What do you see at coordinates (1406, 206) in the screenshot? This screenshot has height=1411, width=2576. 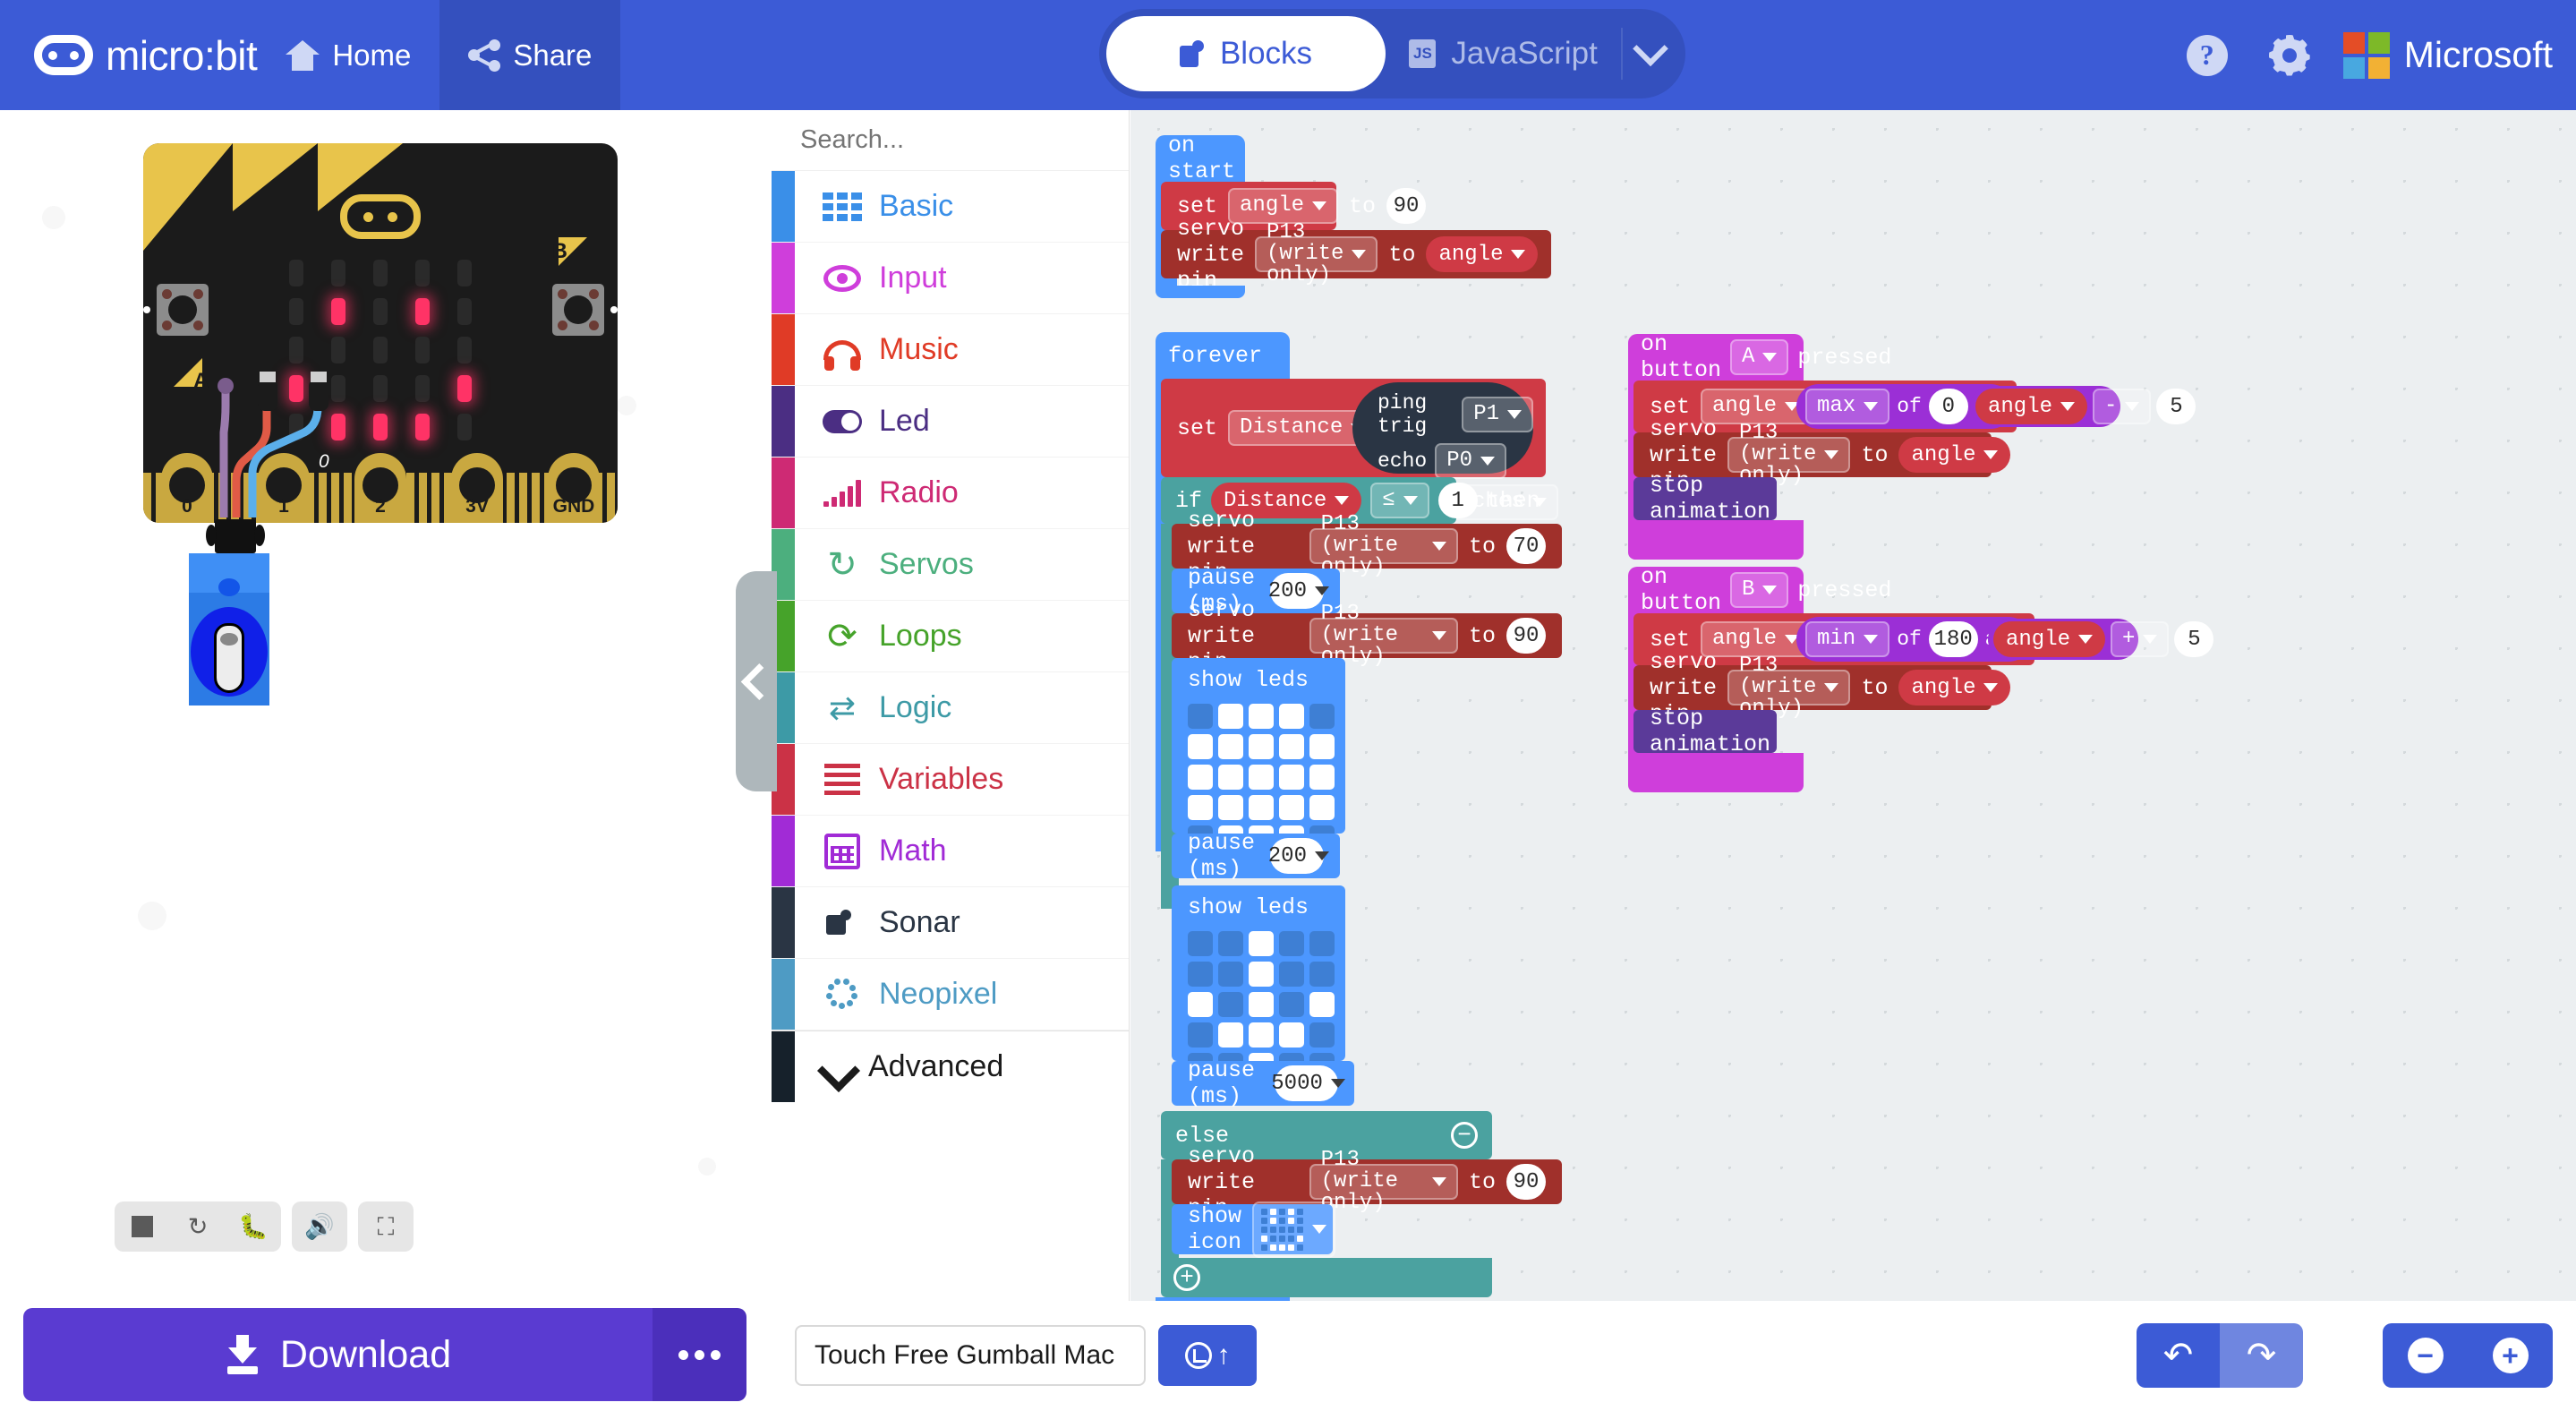 I see `set-value-field: 90` at bounding box center [1406, 206].